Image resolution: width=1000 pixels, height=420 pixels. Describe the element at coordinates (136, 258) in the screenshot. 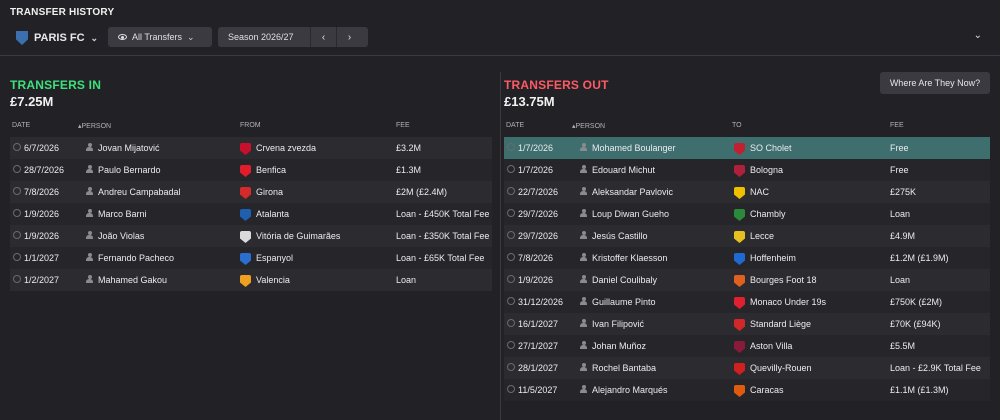

I see `player-name: Fernando Pacheco` at that location.